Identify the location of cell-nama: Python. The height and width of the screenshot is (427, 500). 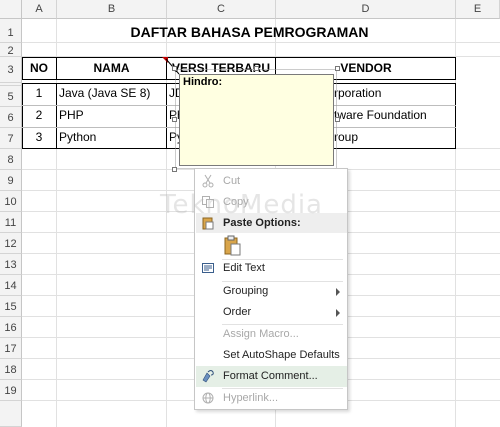
(112, 137).